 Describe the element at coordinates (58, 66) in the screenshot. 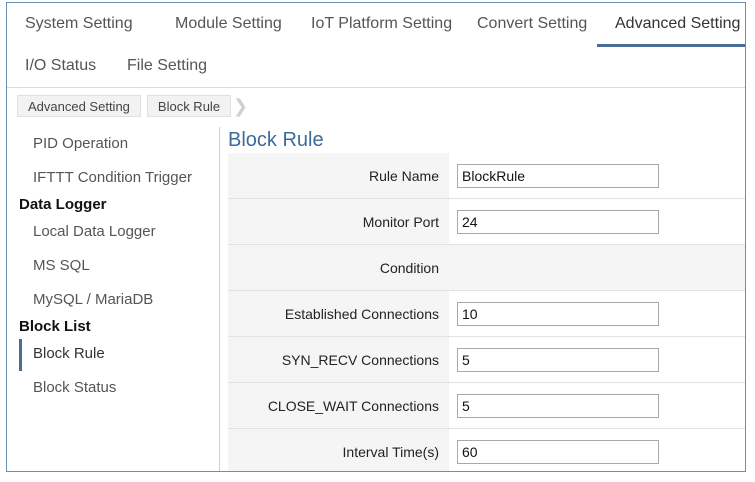

I see `tab-io-status: I/O Status` at that location.